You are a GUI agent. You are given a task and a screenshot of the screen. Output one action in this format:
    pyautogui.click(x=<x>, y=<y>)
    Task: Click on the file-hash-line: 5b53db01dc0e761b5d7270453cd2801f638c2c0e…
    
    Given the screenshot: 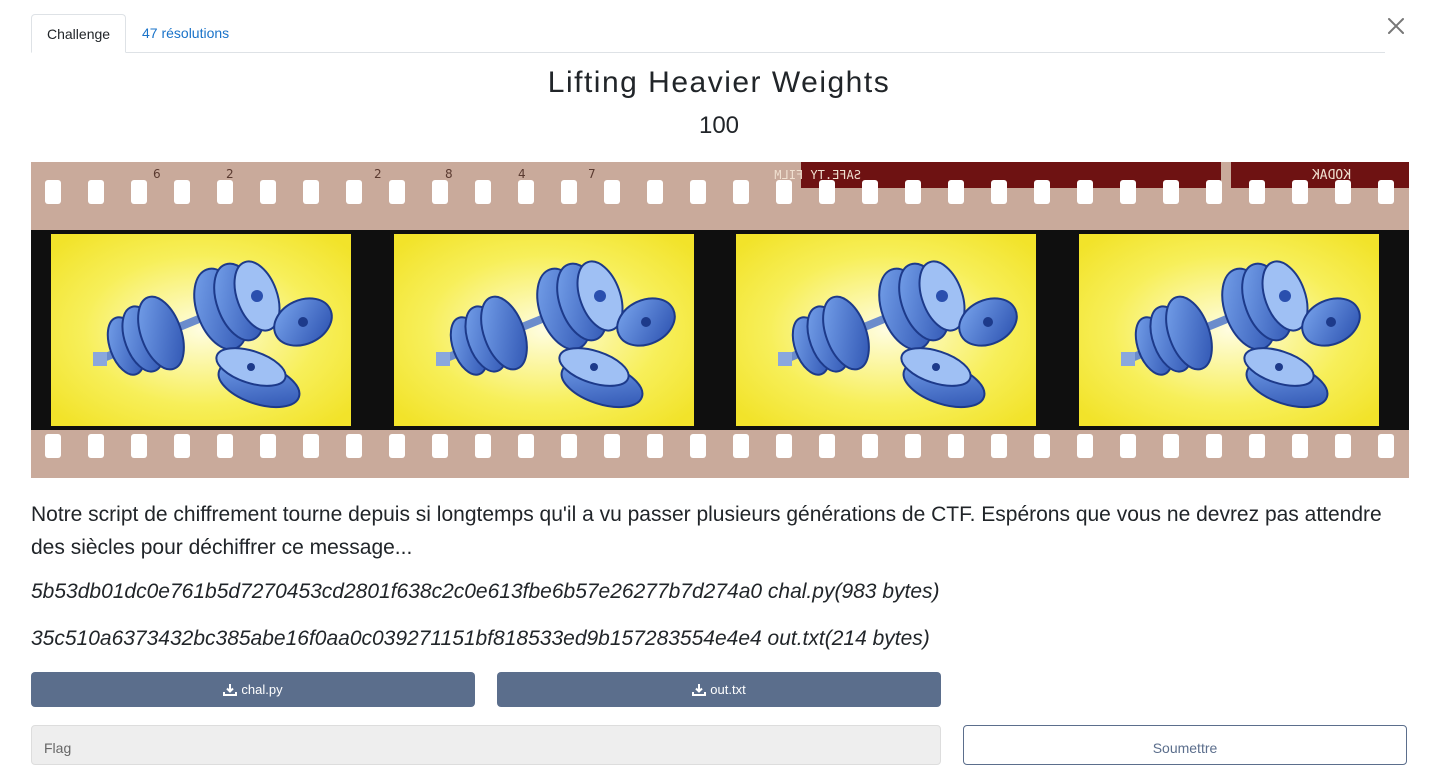 What is the action you would take?
    pyautogui.click(x=485, y=592)
    